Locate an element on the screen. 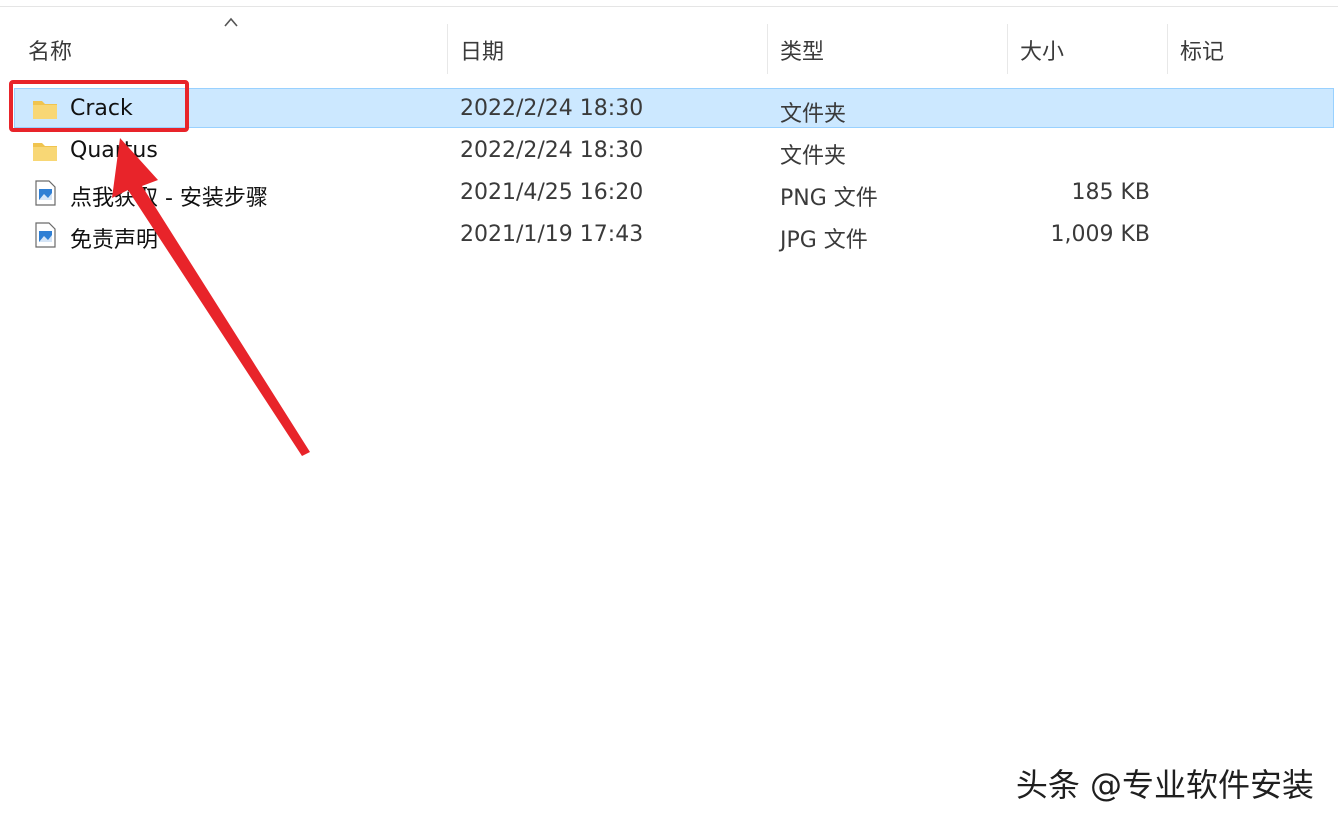  highlight-box is located at coordinates (99, 106).